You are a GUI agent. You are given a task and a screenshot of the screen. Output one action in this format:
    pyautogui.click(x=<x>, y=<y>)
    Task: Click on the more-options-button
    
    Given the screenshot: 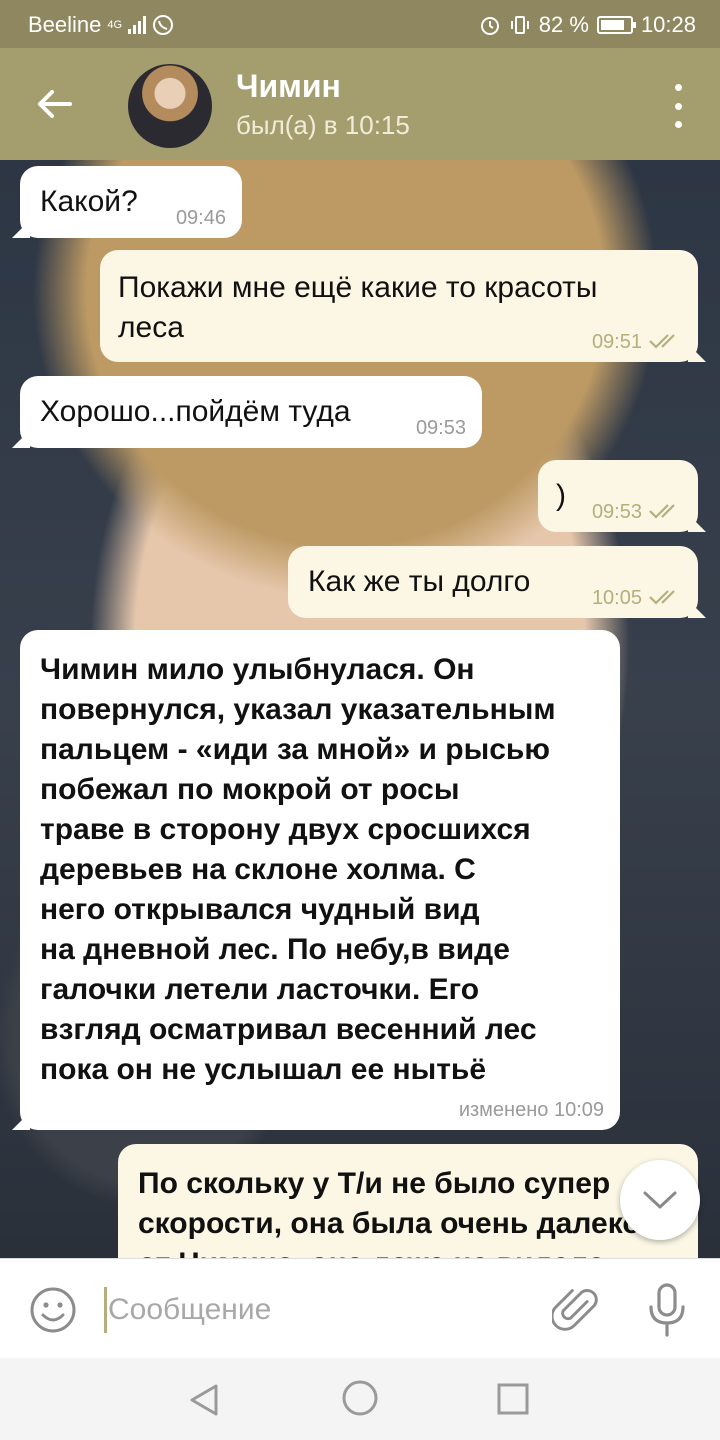 What is the action you would take?
    pyautogui.click(x=678, y=106)
    